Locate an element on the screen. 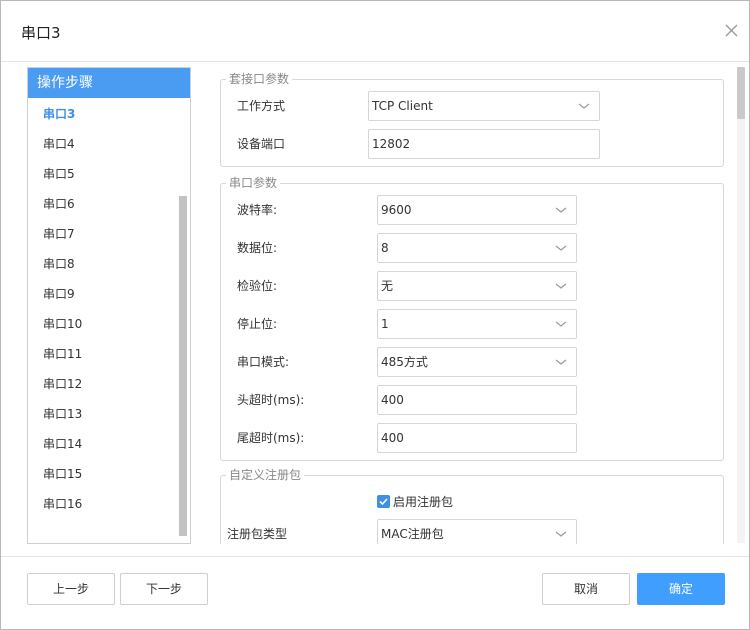 The image size is (750, 630). step-item: 串口3 is located at coordinates (108, 114).